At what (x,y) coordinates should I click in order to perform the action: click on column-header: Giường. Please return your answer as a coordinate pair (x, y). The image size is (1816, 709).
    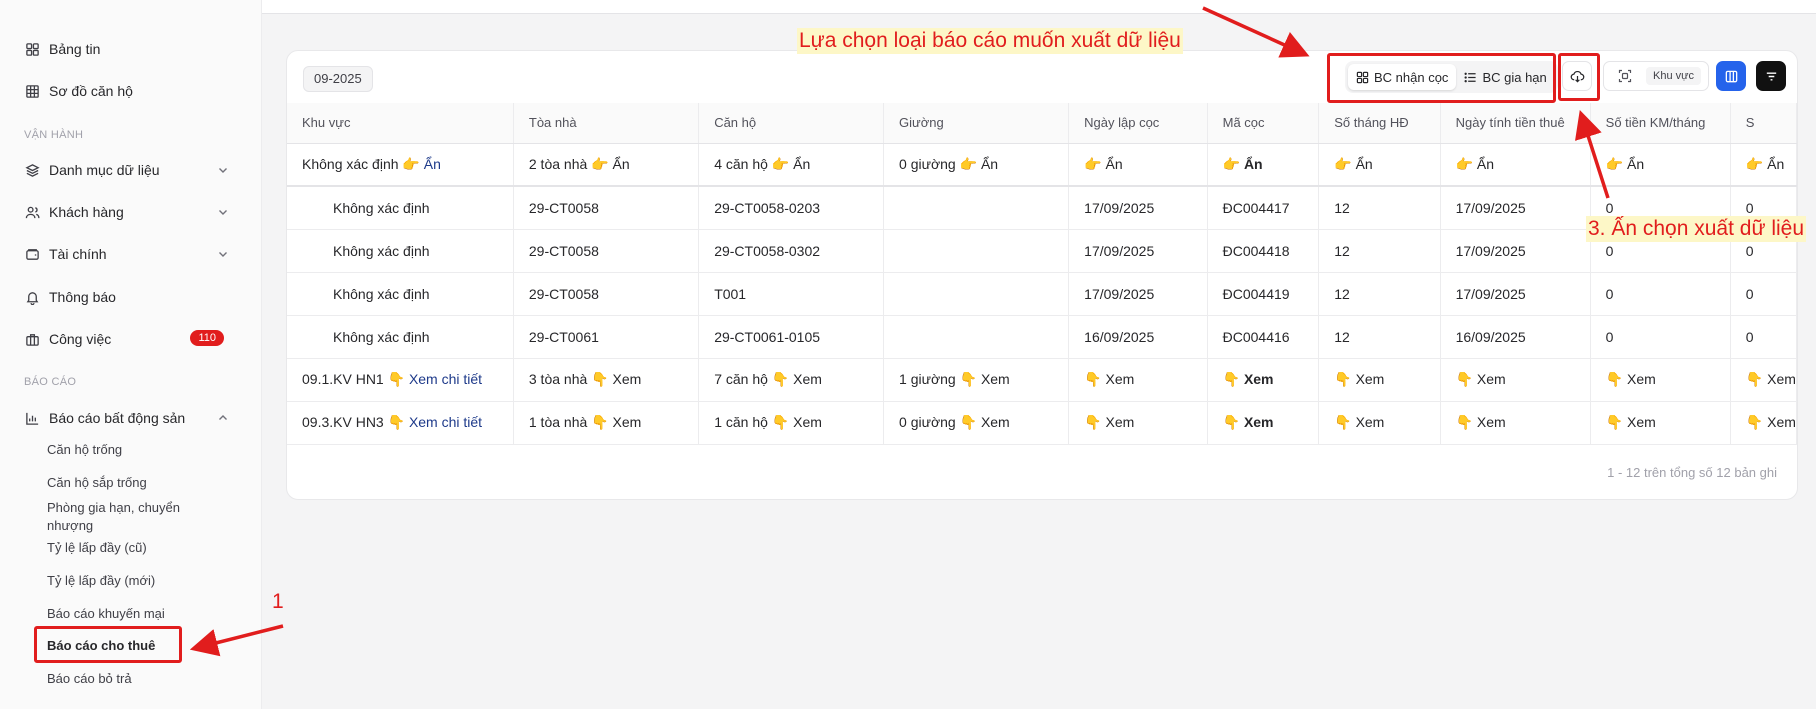
    Looking at the image, I should click on (976, 123).